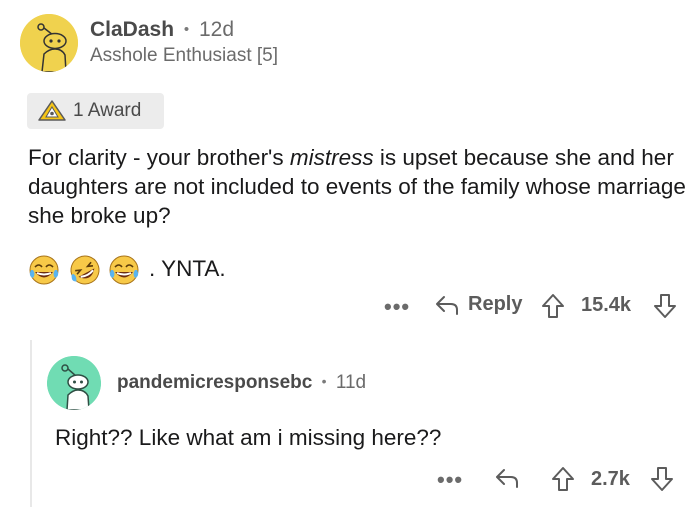  Describe the element at coordinates (52, 110) in the screenshot. I see `award-icon` at that location.